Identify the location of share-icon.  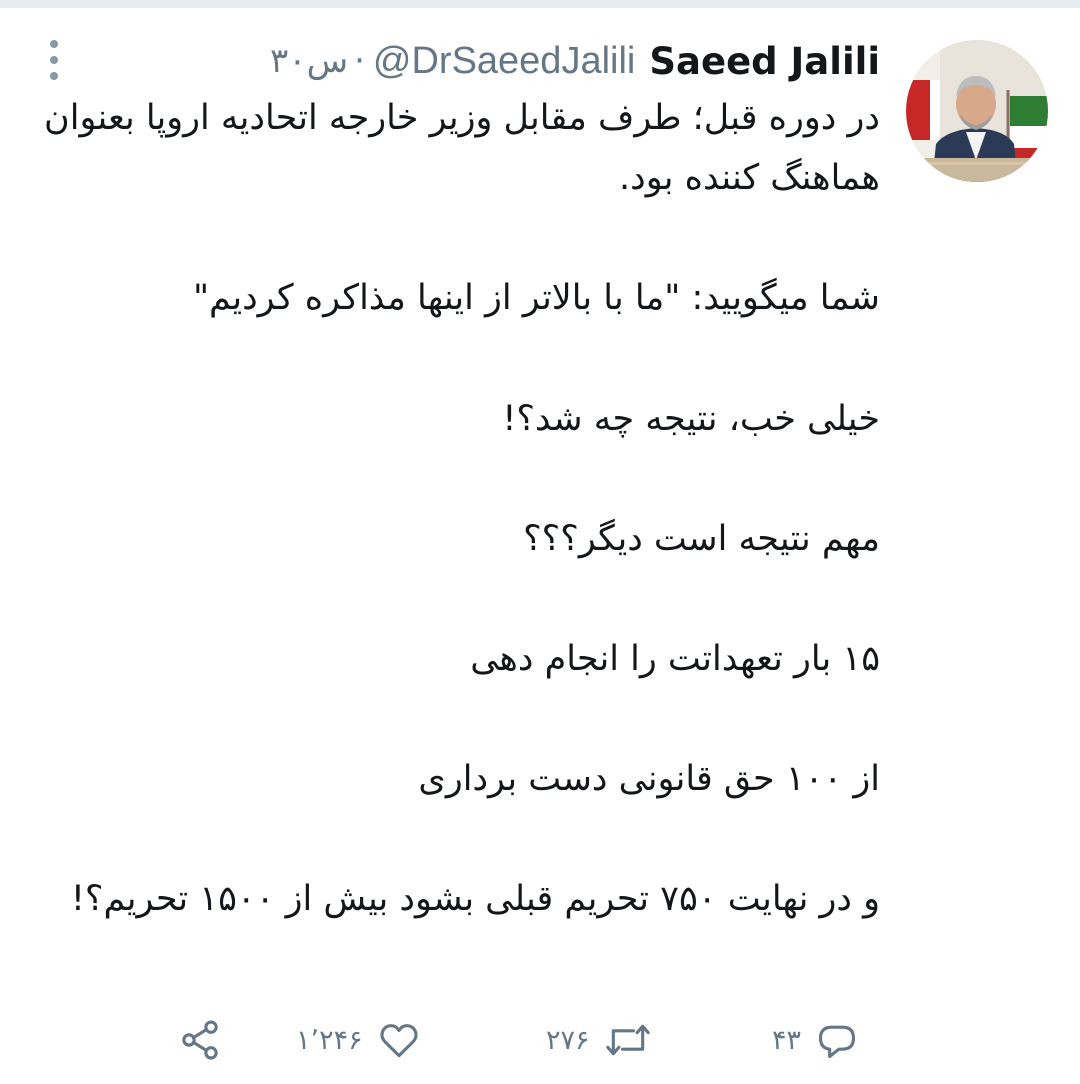
(200, 1040).